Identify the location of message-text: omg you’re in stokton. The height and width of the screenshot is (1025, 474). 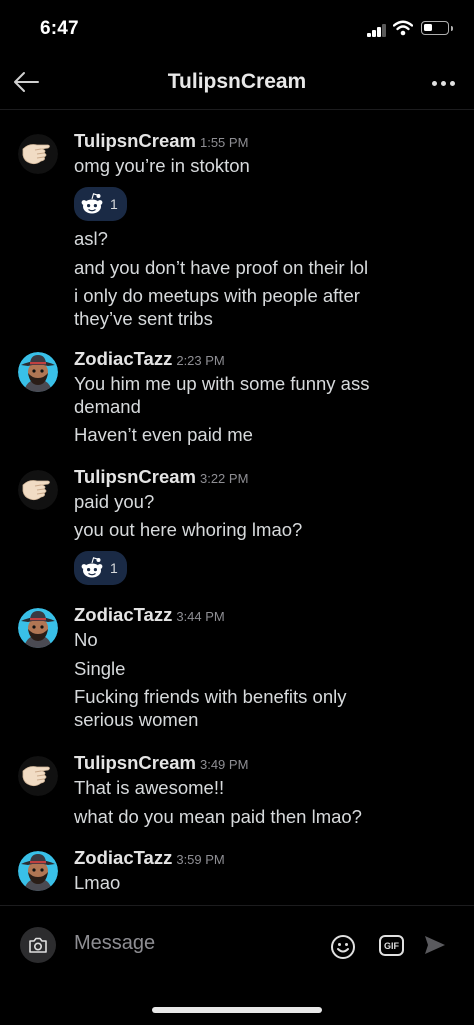
(162, 165).